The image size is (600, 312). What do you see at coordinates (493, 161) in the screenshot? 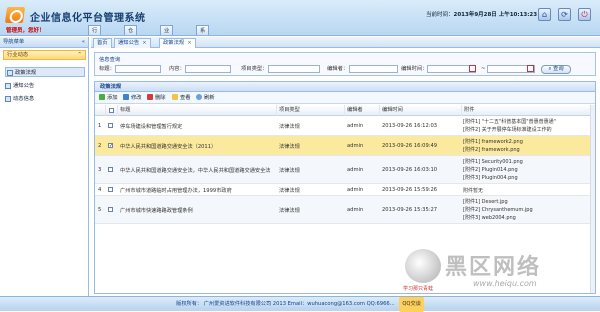
I see `attachment-link: [附件1] Security001.png` at bounding box center [493, 161].